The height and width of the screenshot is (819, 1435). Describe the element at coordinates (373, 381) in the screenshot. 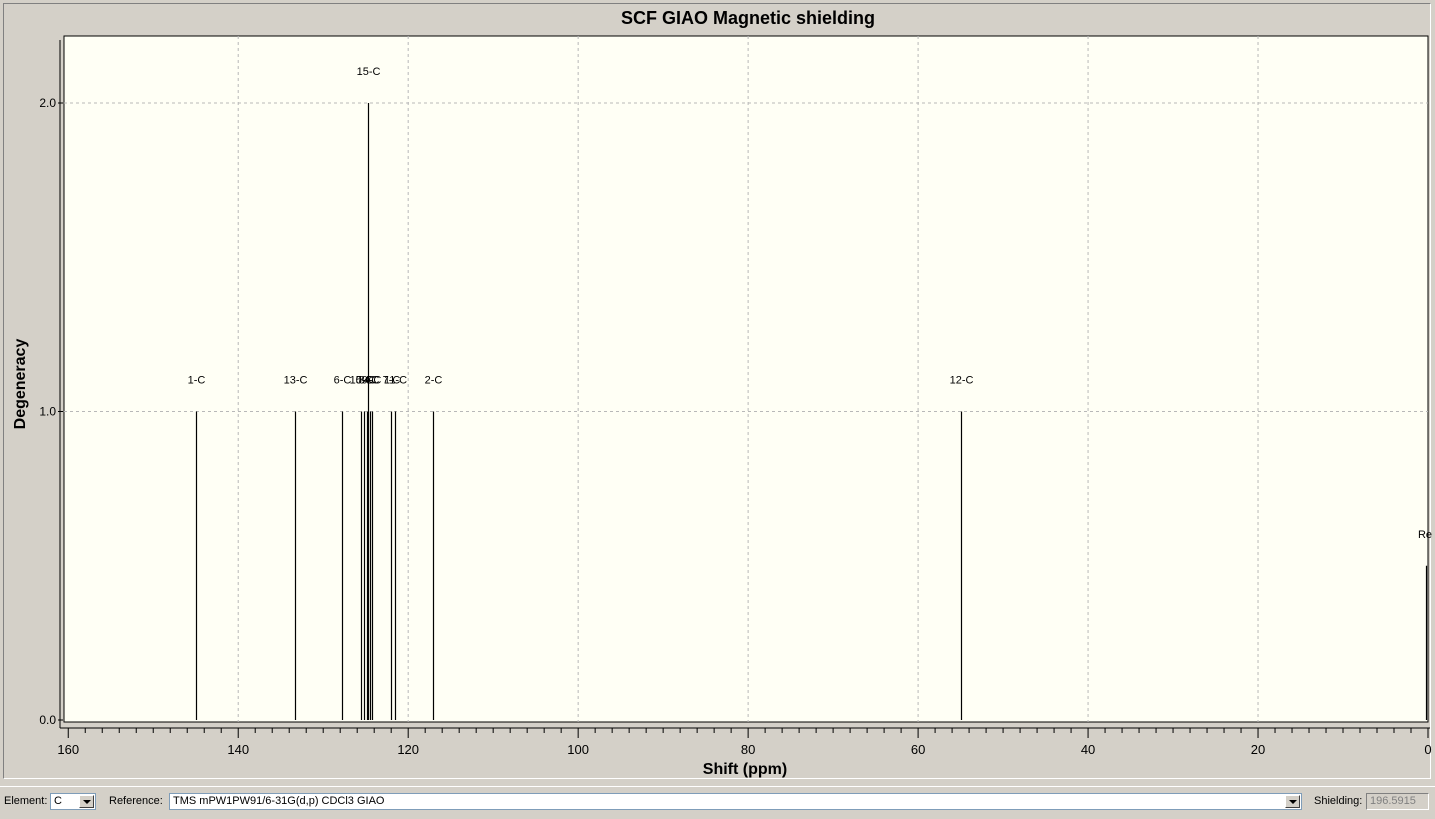

I see `peak-label: 4-C` at that location.